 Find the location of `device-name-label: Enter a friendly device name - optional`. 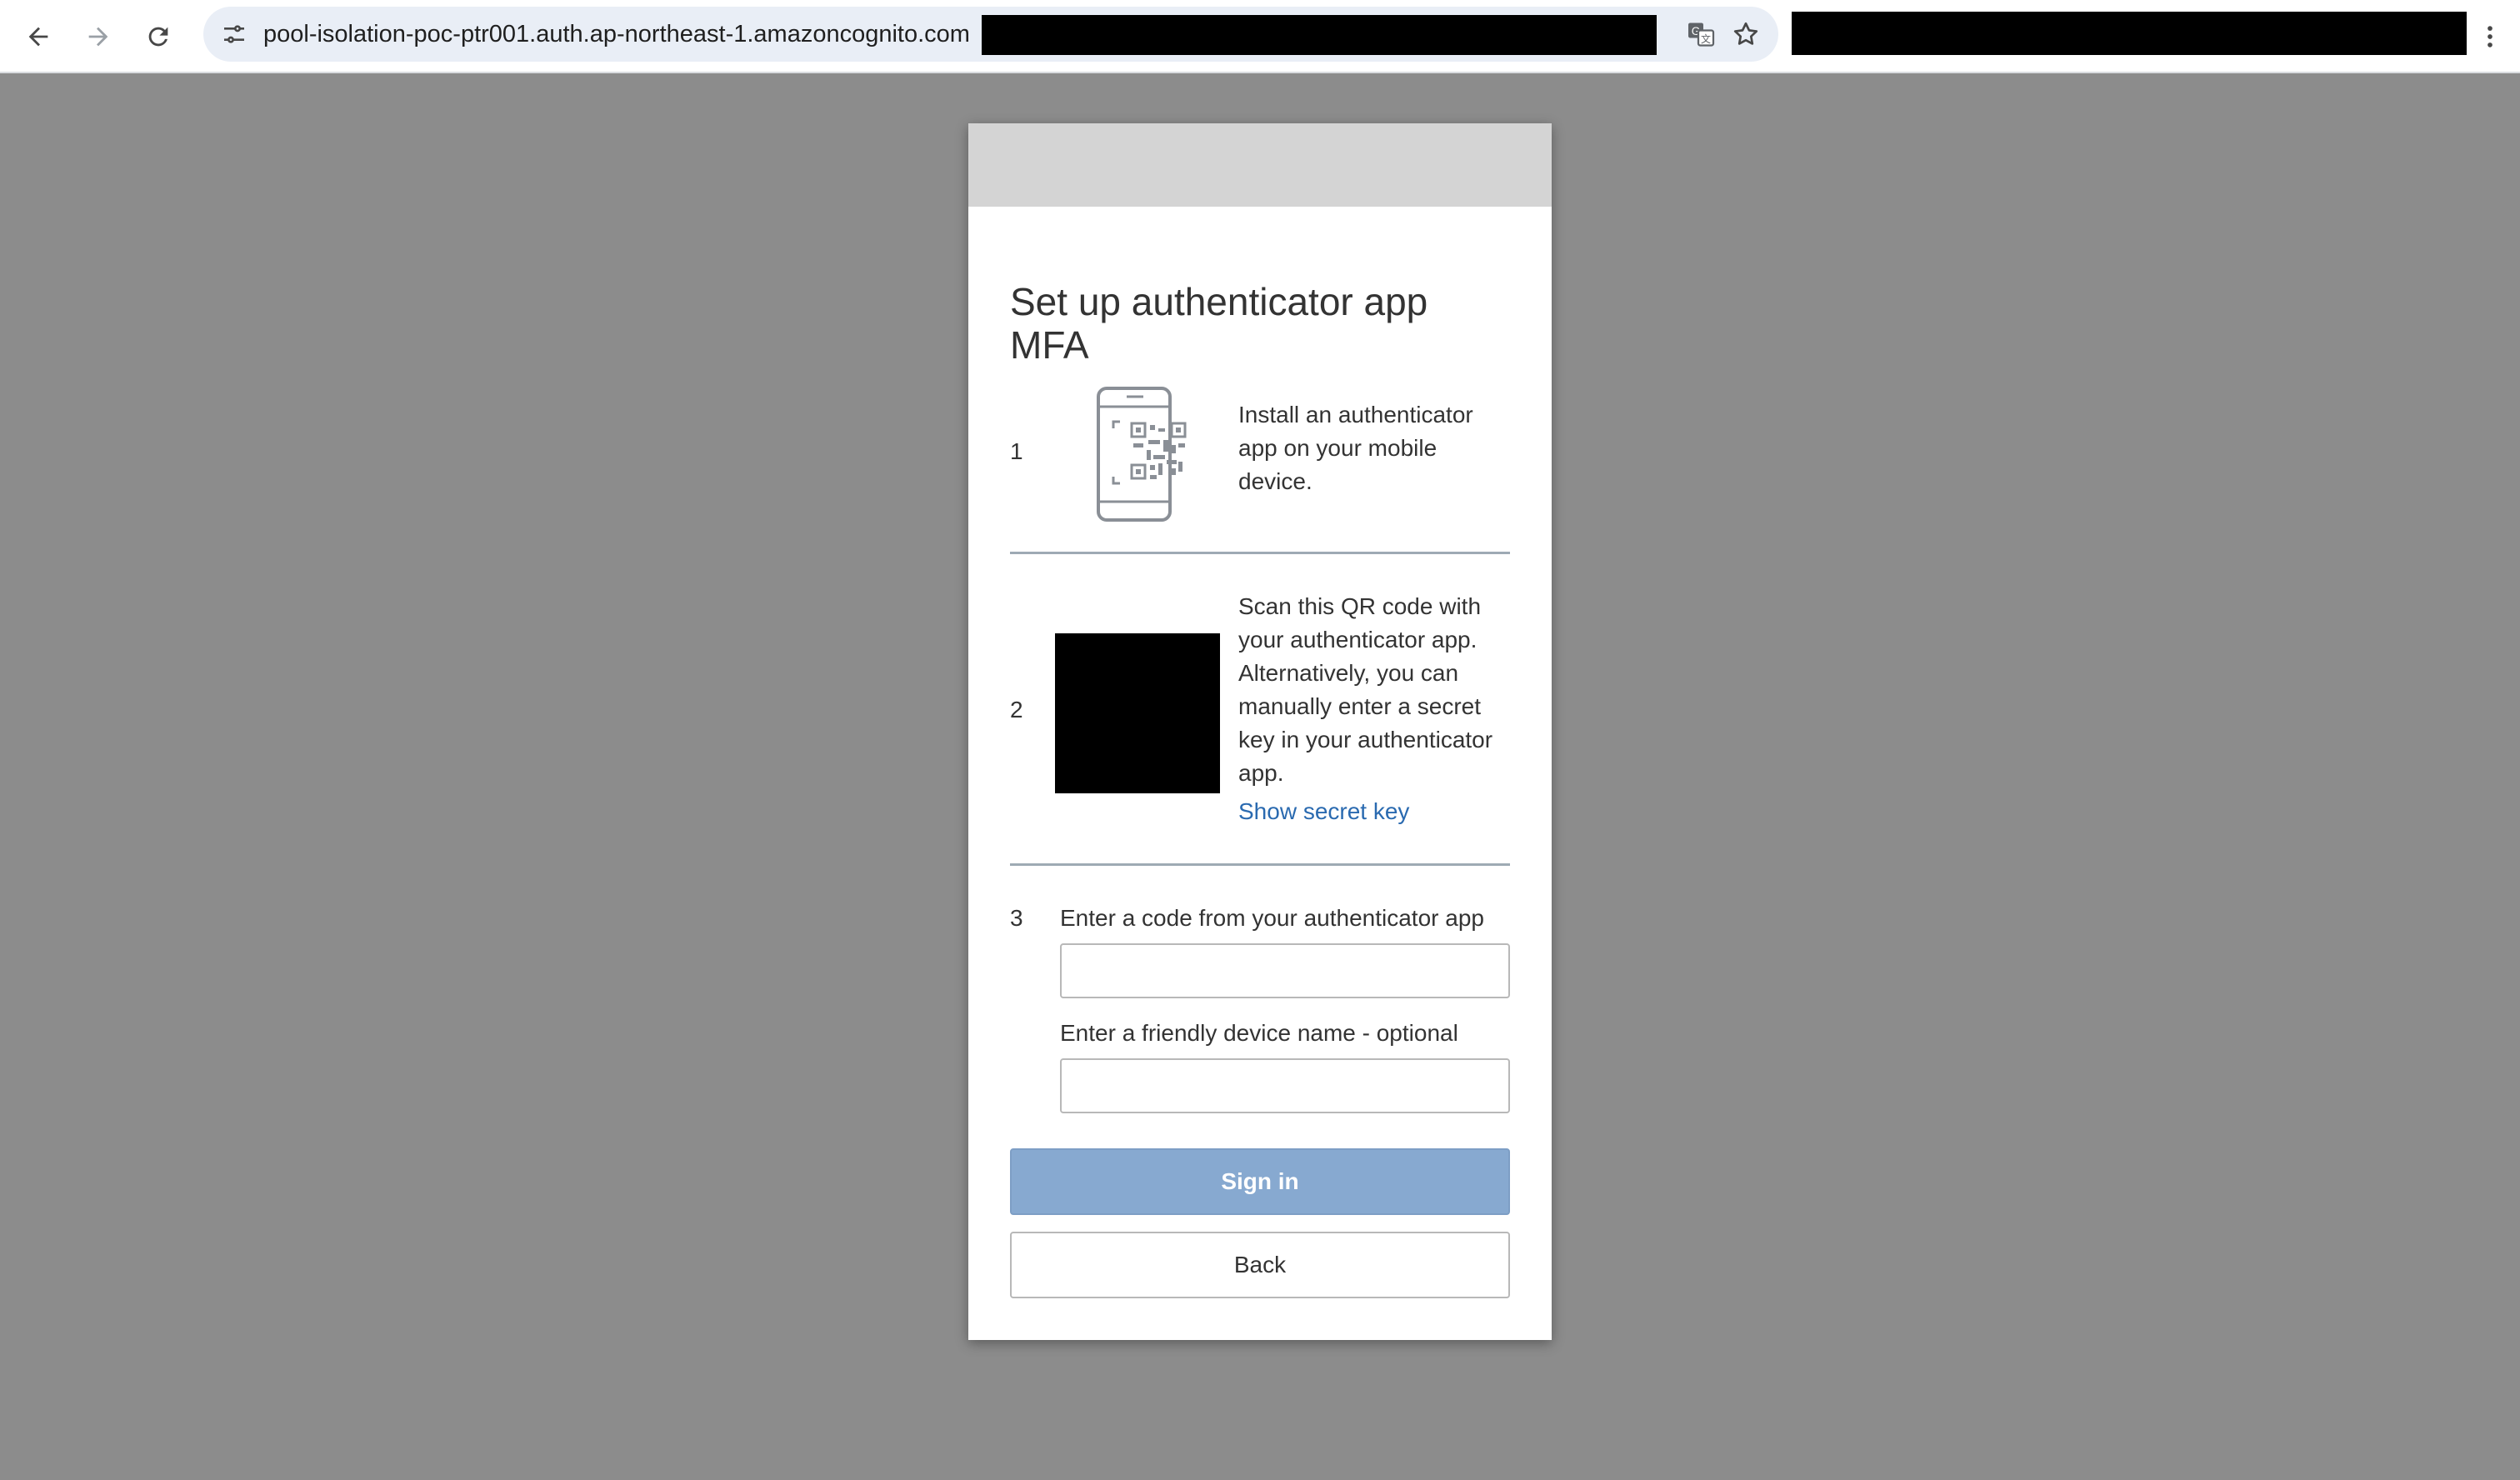

device-name-label: Enter a friendly device name - optional is located at coordinates (1259, 1033).